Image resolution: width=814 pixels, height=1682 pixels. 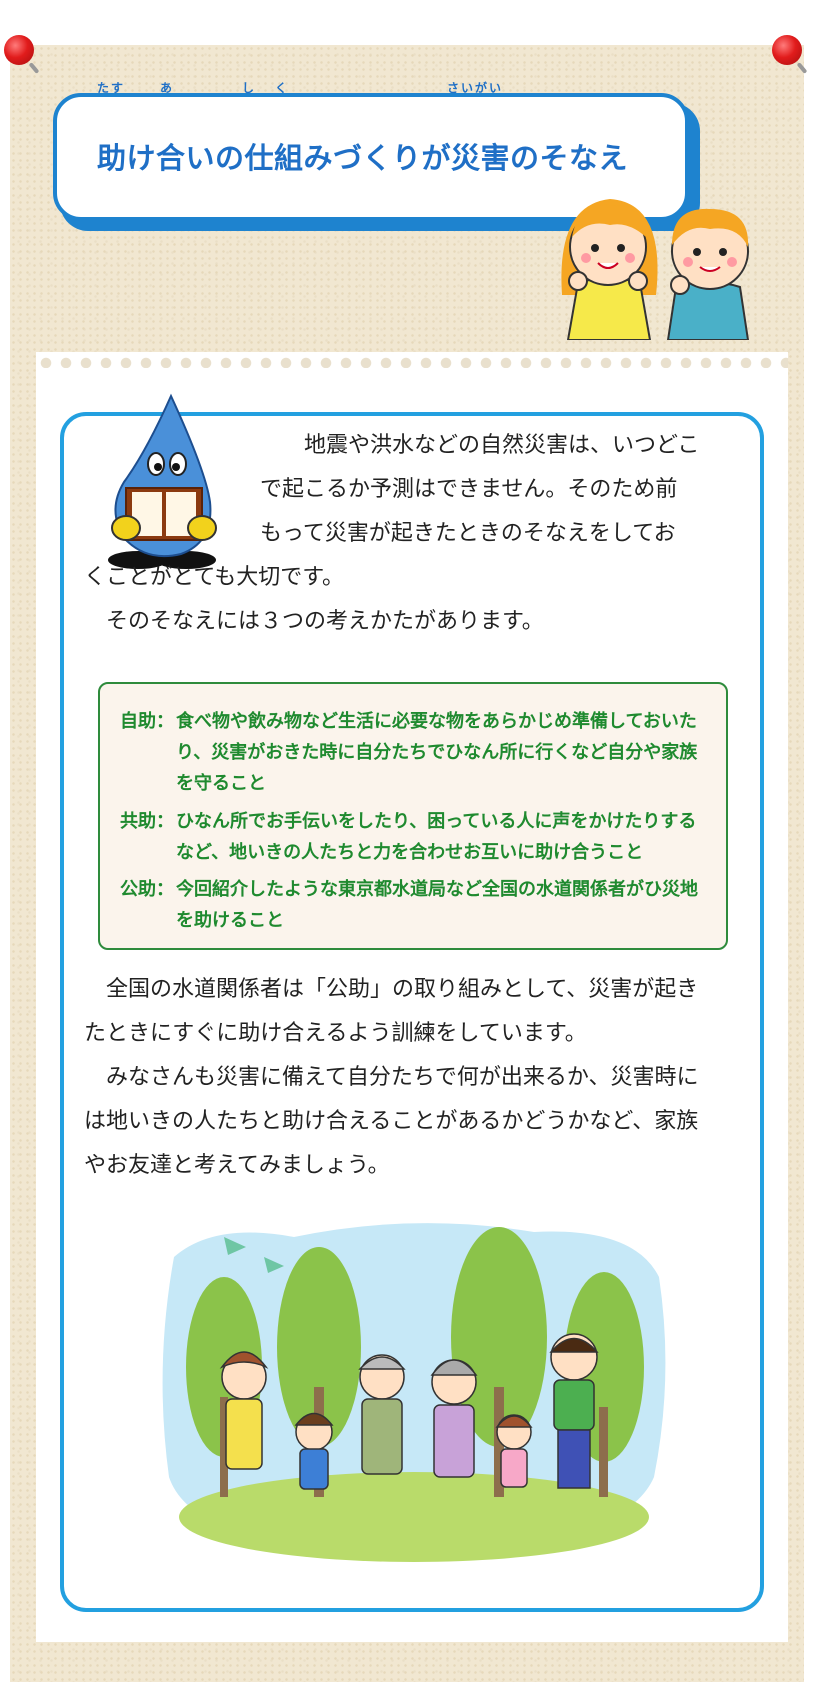 What do you see at coordinates (475, 88) in the screenshot?
I see `title-ruby: さいがい` at bounding box center [475, 88].